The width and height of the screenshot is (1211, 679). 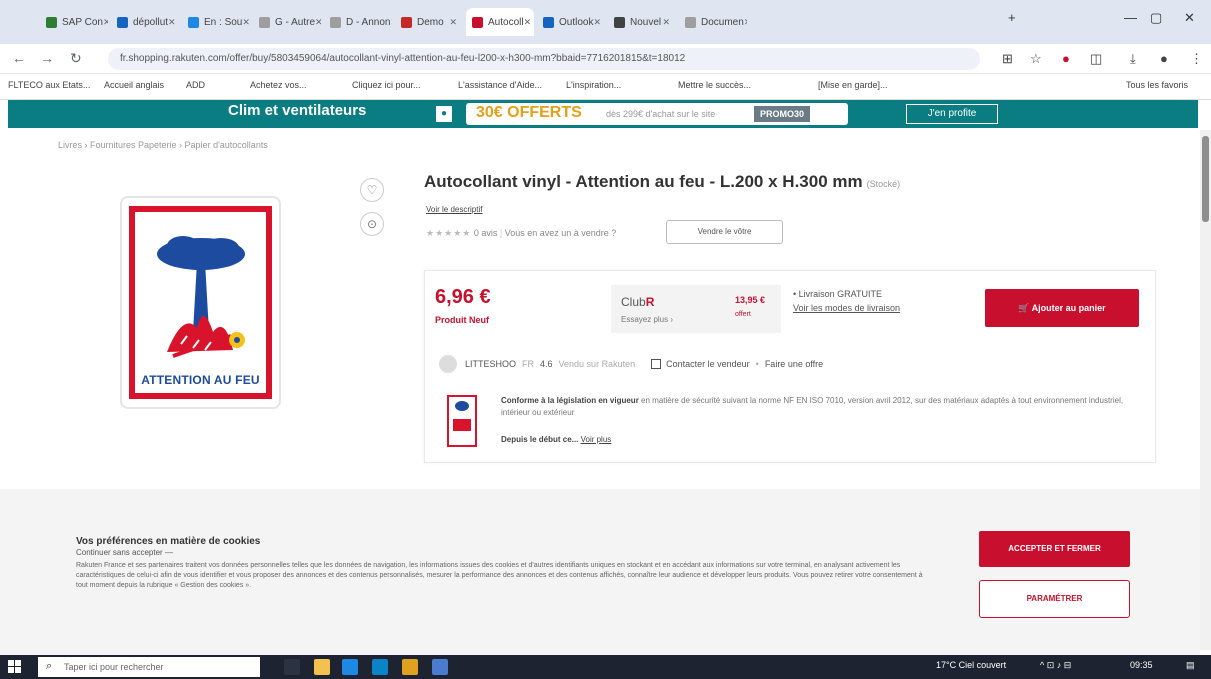 What do you see at coordinates (372, 224) in the screenshot?
I see `zoom-icon: ⊙` at bounding box center [372, 224].